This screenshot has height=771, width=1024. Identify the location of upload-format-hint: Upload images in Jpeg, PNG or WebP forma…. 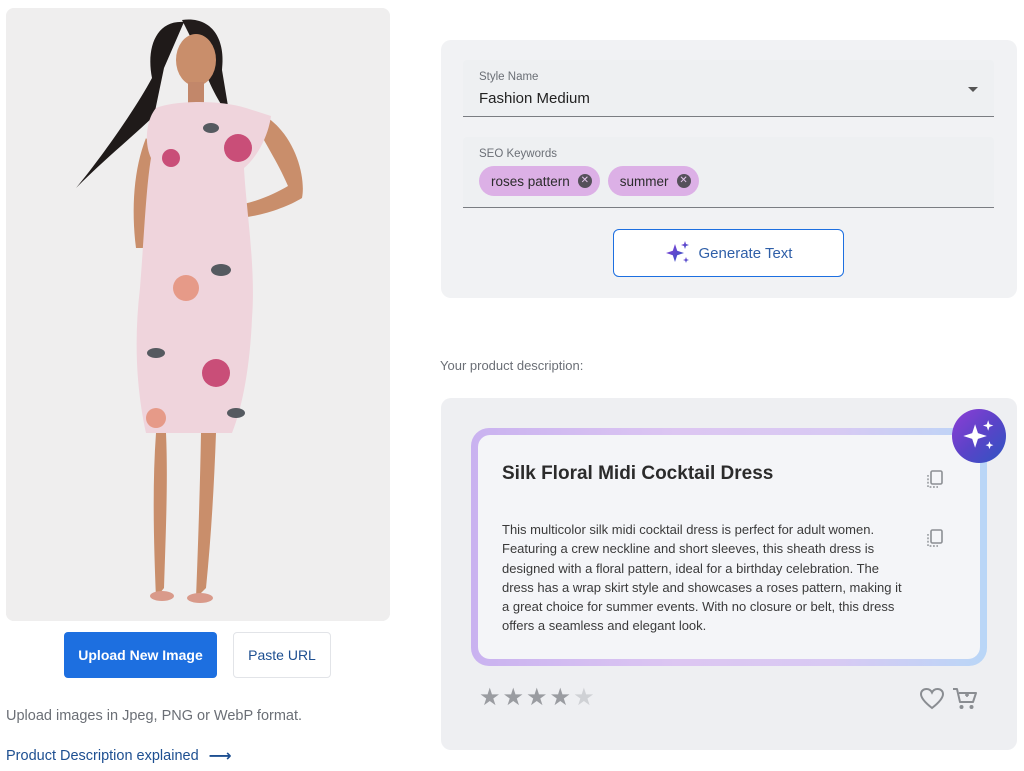
(154, 716).